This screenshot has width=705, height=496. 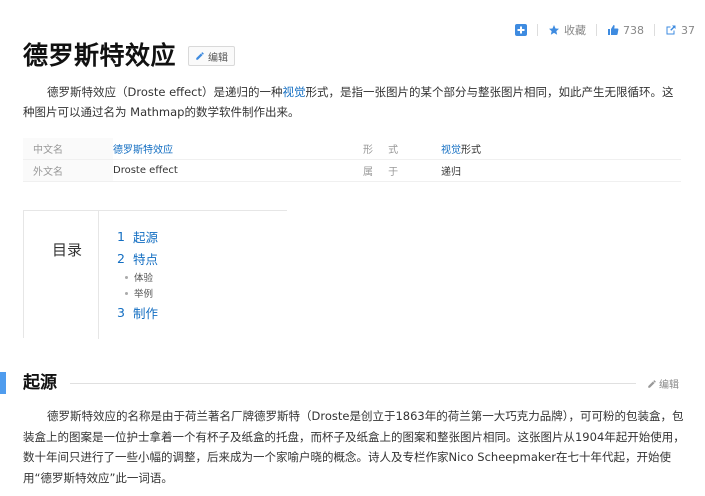 What do you see at coordinates (121, 258) in the screenshot?
I see `toc-item-number: 2` at bounding box center [121, 258].